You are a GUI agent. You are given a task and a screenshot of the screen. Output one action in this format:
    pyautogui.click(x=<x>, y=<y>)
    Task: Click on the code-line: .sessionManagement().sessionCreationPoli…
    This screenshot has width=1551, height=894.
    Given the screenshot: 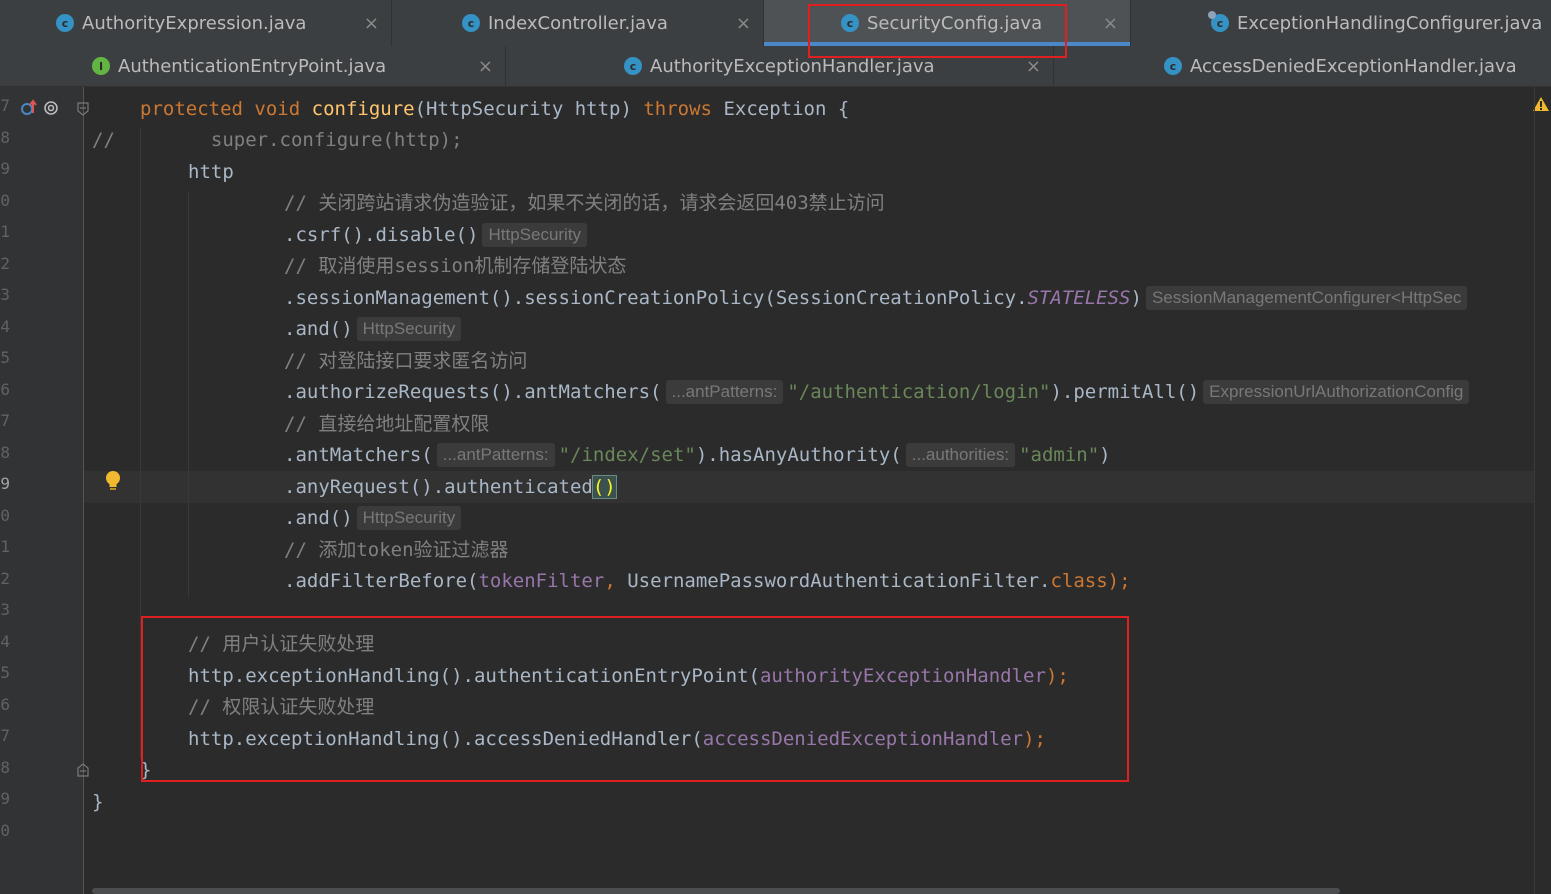 What is the action you would take?
    pyautogui.click(x=877, y=298)
    